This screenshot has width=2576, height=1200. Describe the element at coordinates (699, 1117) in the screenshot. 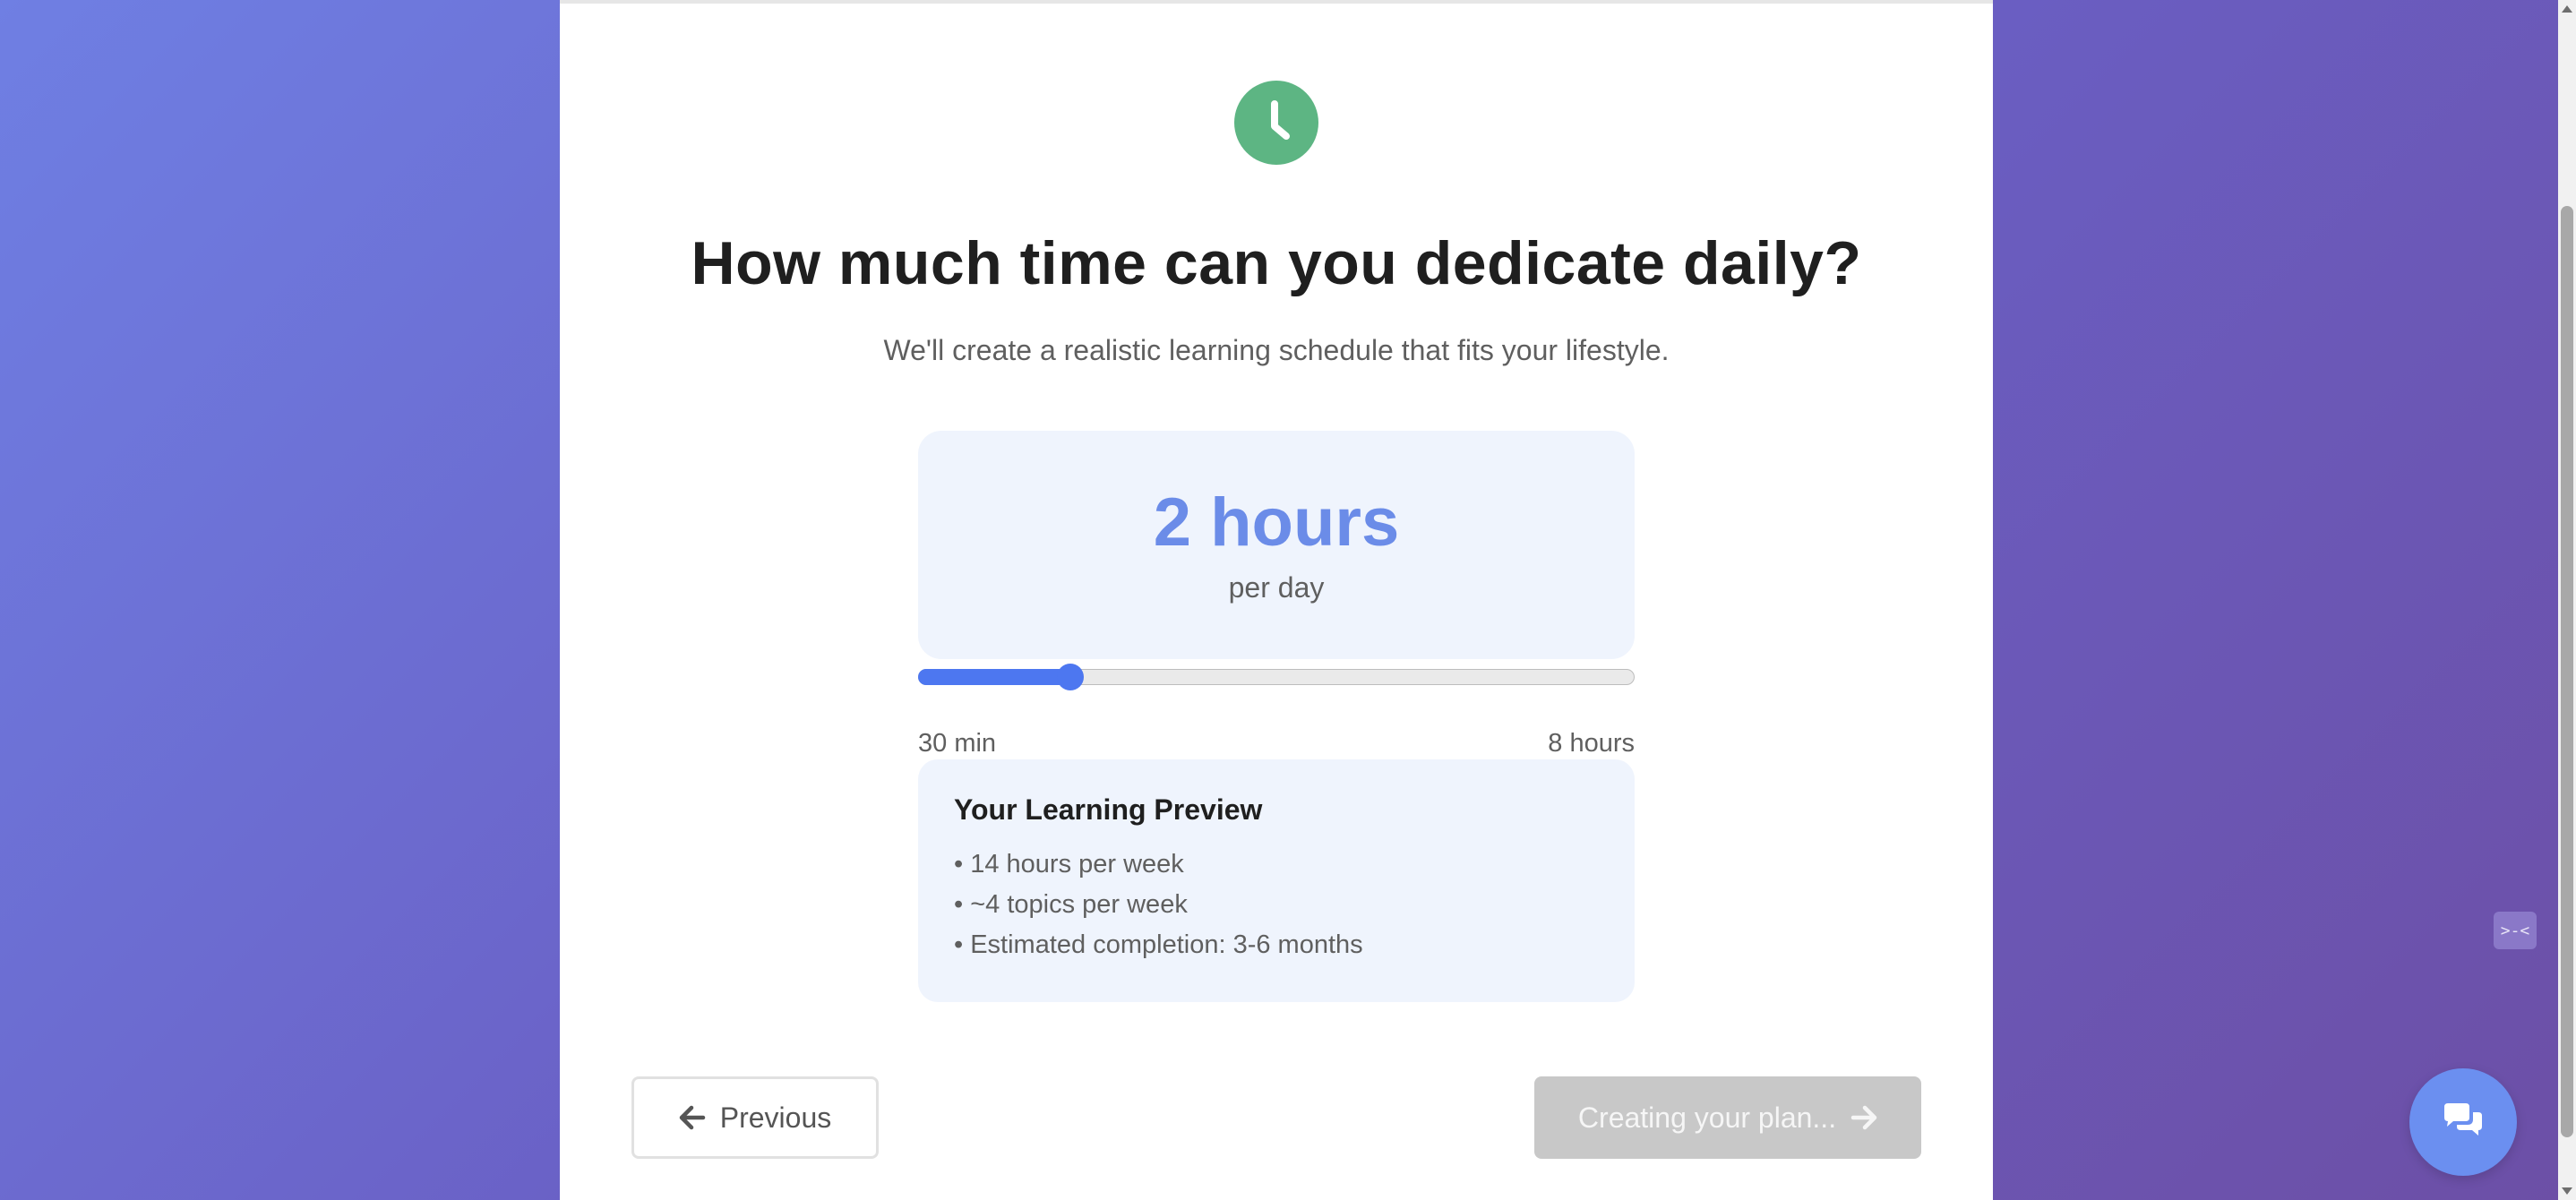

I see `arrow-left-icon` at that location.